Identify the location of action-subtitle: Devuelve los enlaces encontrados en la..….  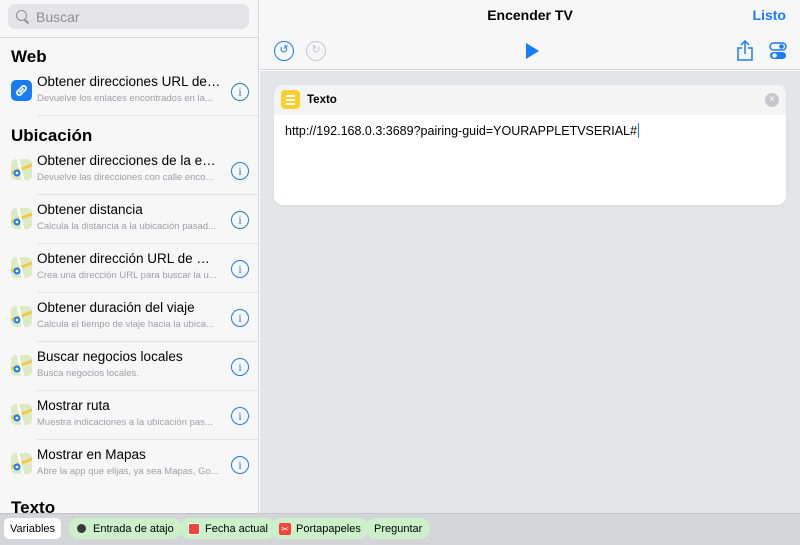
(125, 98).